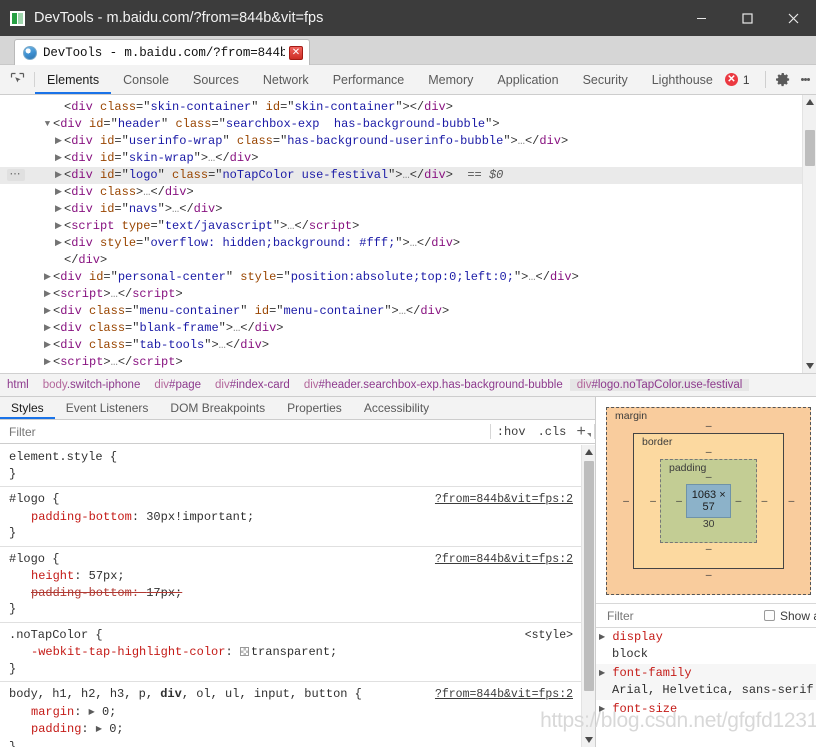  What do you see at coordinates (56, 729) in the screenshot?
I see `css-property-name: padding` at bounding box center [56, 729].